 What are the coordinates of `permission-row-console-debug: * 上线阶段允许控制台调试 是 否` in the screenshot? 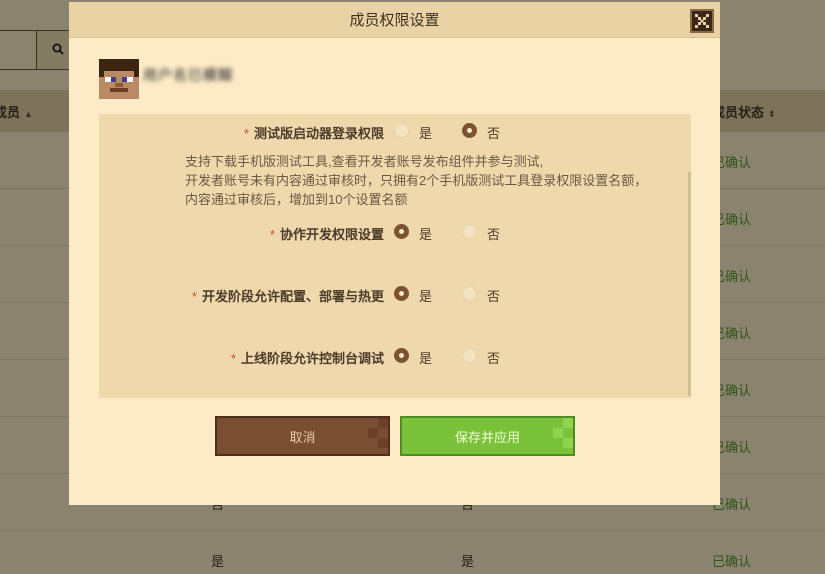 It's located at (395, 356).